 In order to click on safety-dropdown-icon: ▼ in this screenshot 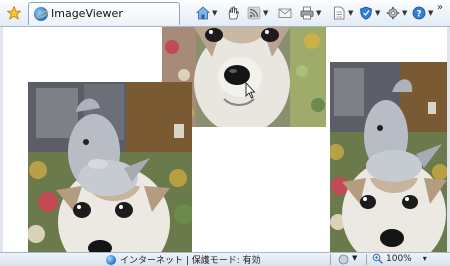, I will do `click(377, 13)`.